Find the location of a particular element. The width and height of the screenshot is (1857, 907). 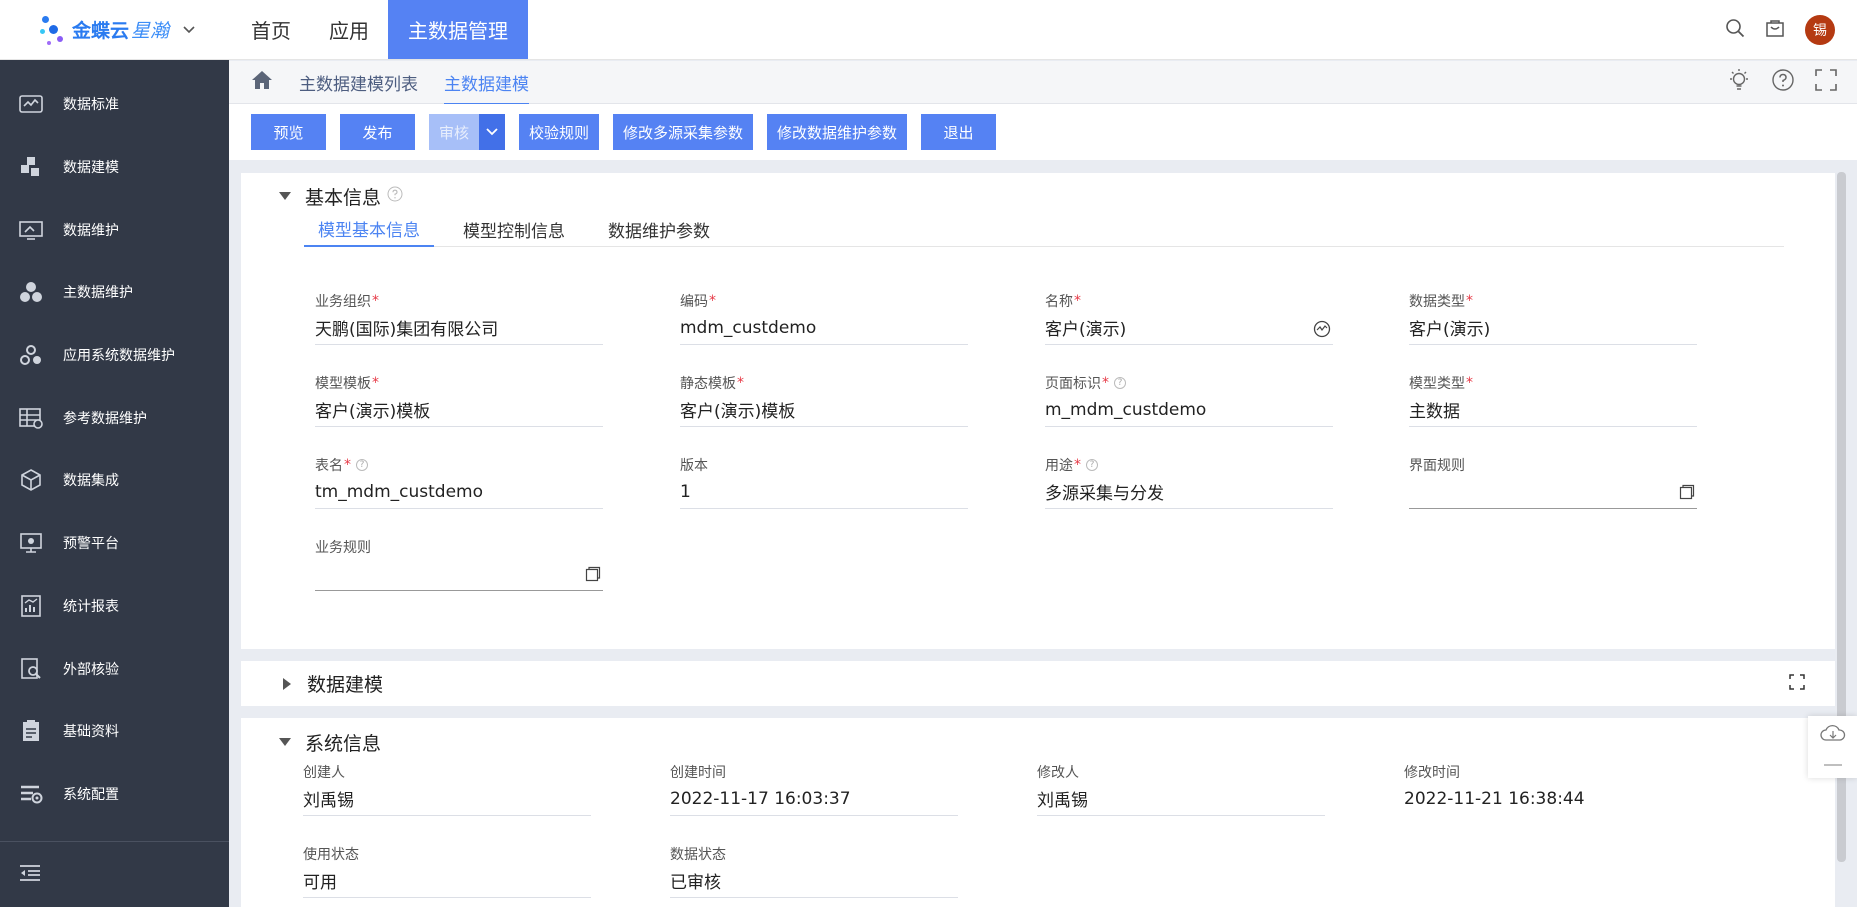

multilang-icon is located at coordinates (1322, 331).